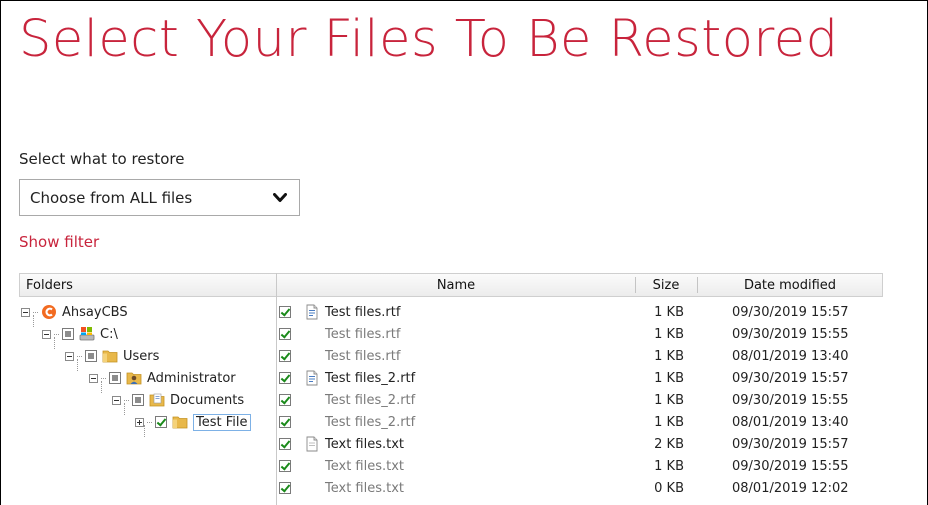 This screenshot has width=928, height=505. I want to click on file-date-modified: 08/01/2019 12:02, so click(790, 488).